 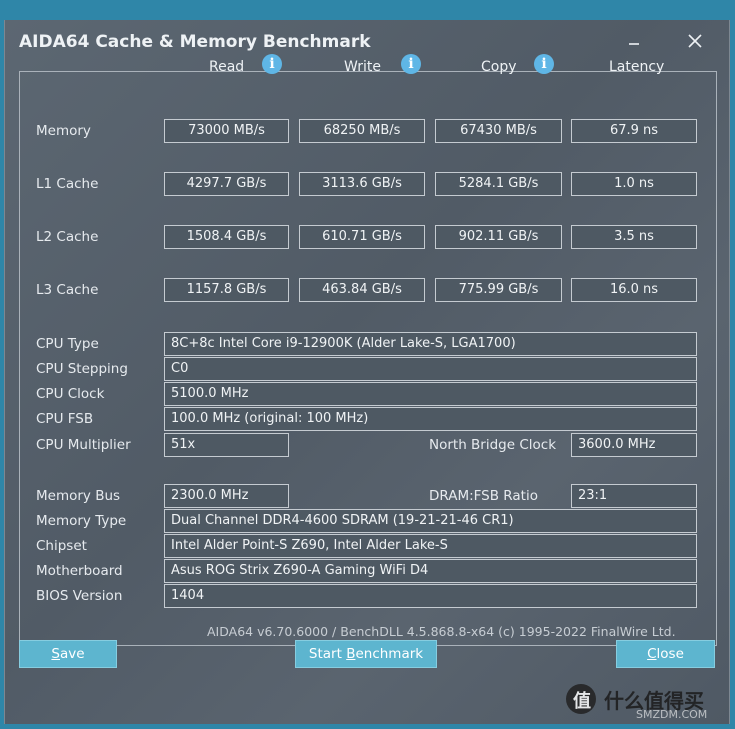 I want to click on cpu-fsb-label: CPU FSB, so click(x=65, y=419).